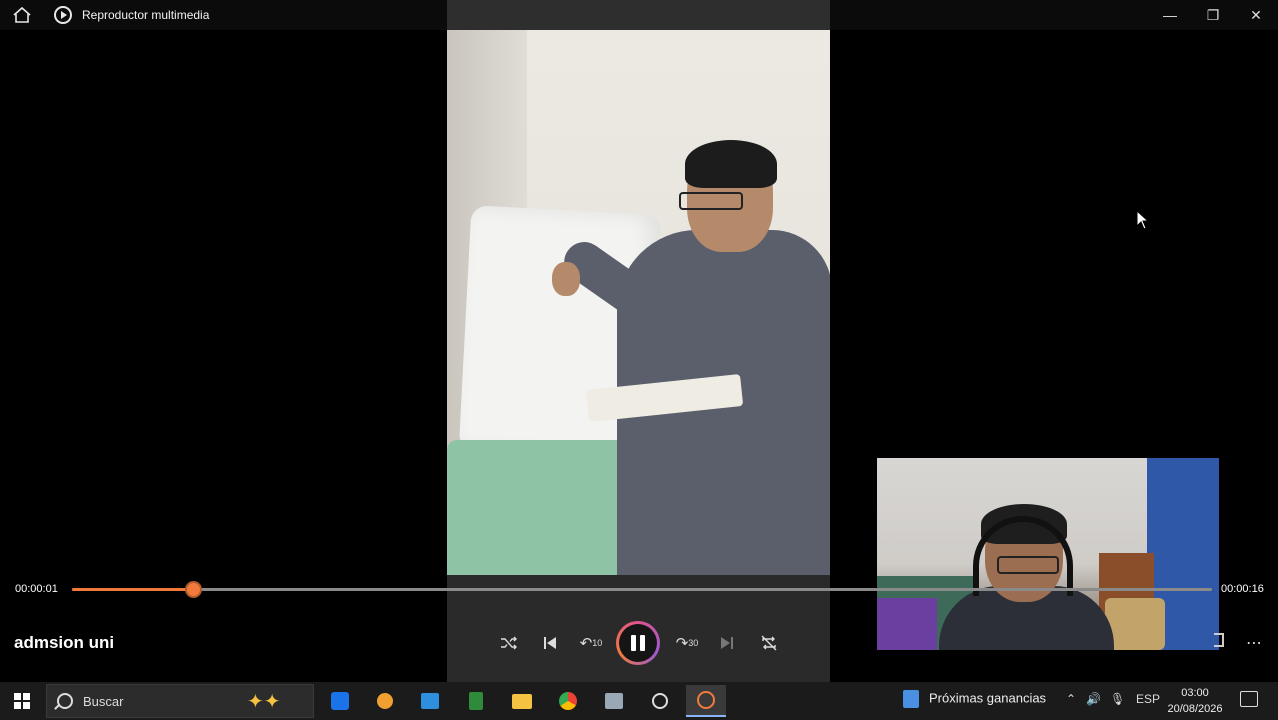 Image resolution: width=1278 pixels, height=720 pixels. What do you see at coordinates (22, 15) in the screenshot?
I see `home-icon` at bounding box center [22, 15].